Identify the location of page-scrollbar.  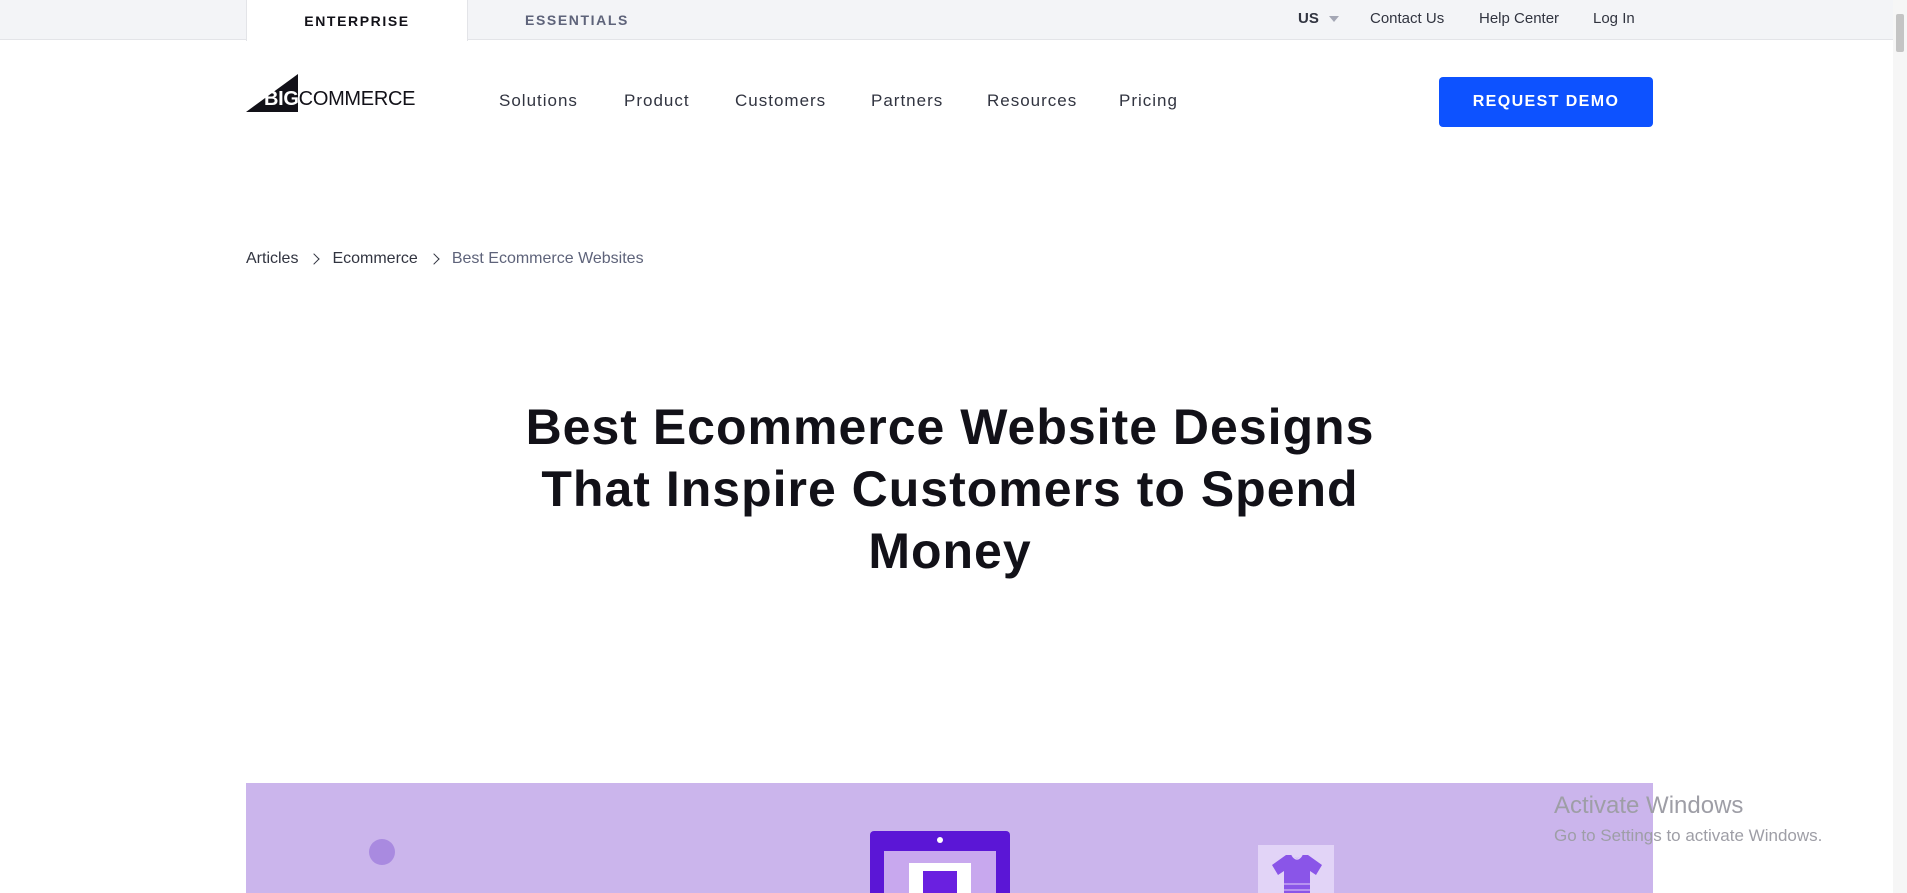
(1900, 446).